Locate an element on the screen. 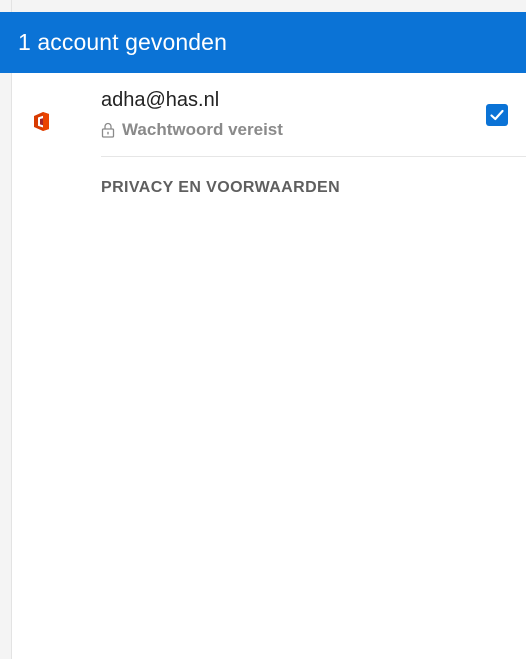 The width and height of the screenshot is (526, 659). account-select-checkbox is located at coordinates (497, 115).